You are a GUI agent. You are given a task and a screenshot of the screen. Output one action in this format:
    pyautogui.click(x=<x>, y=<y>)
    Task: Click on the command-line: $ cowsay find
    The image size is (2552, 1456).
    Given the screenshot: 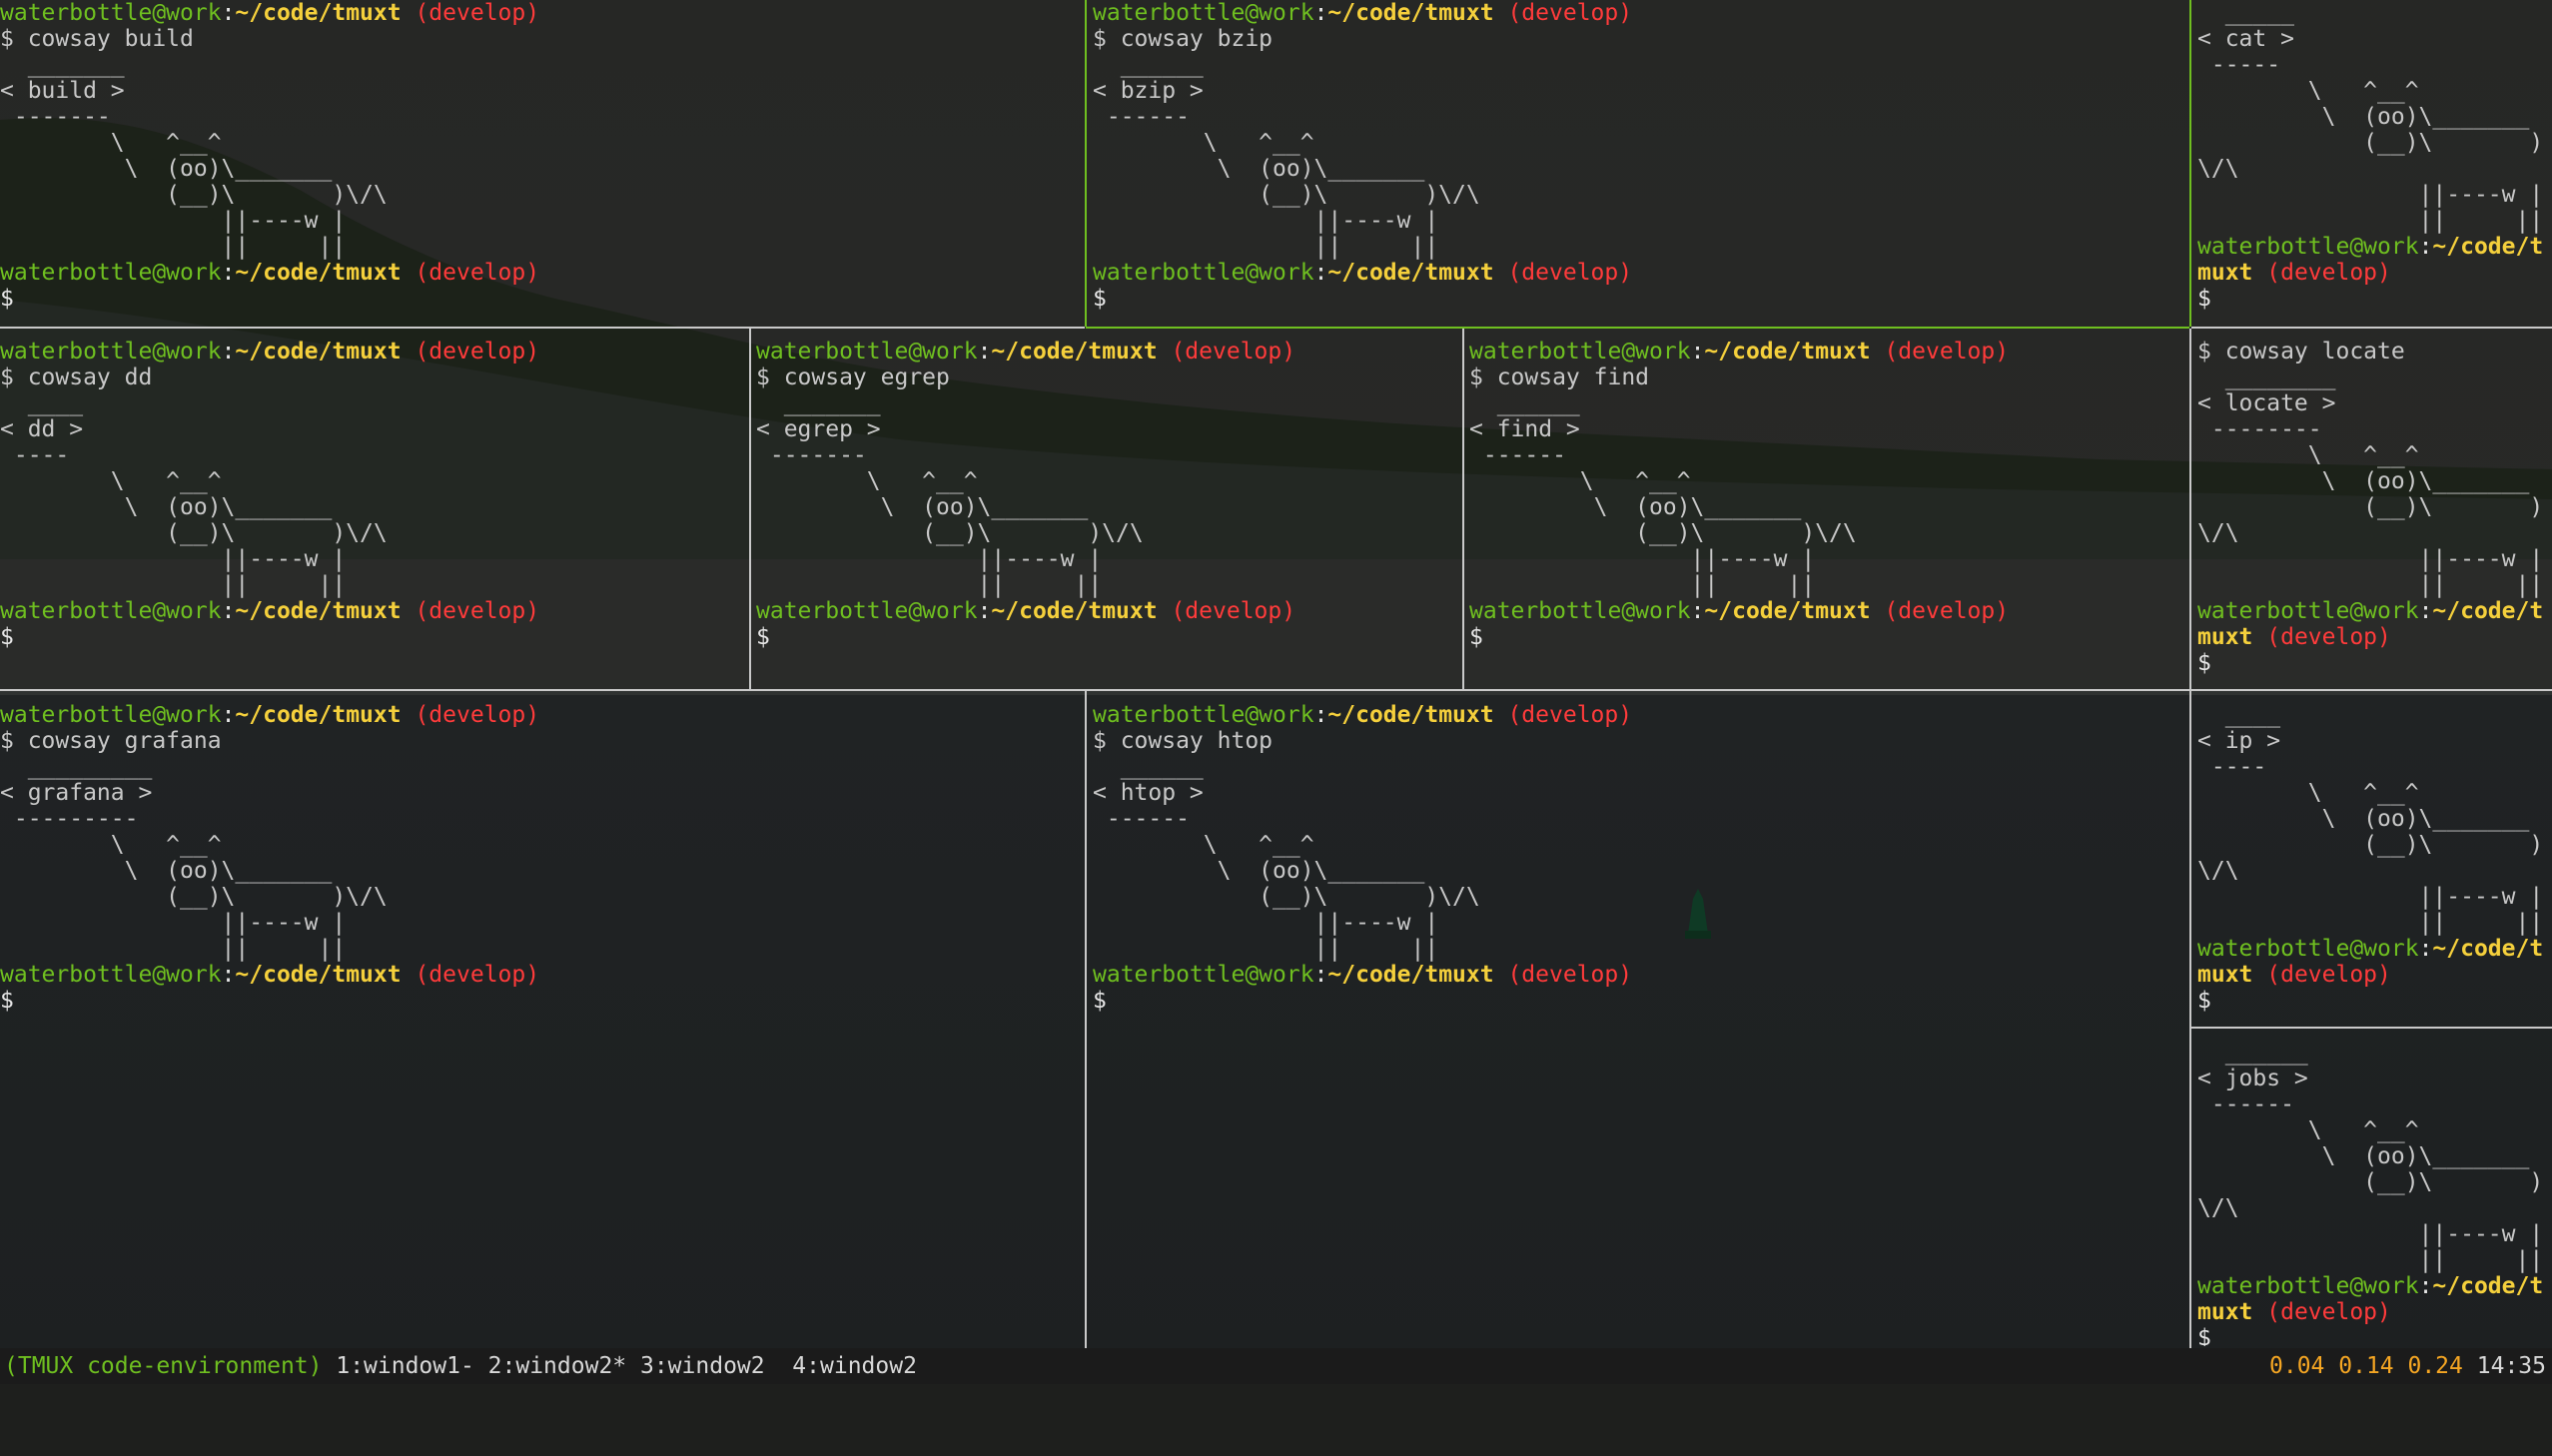 What is the action you would take?
    pyautogui.click(x=1559, y=377)
    